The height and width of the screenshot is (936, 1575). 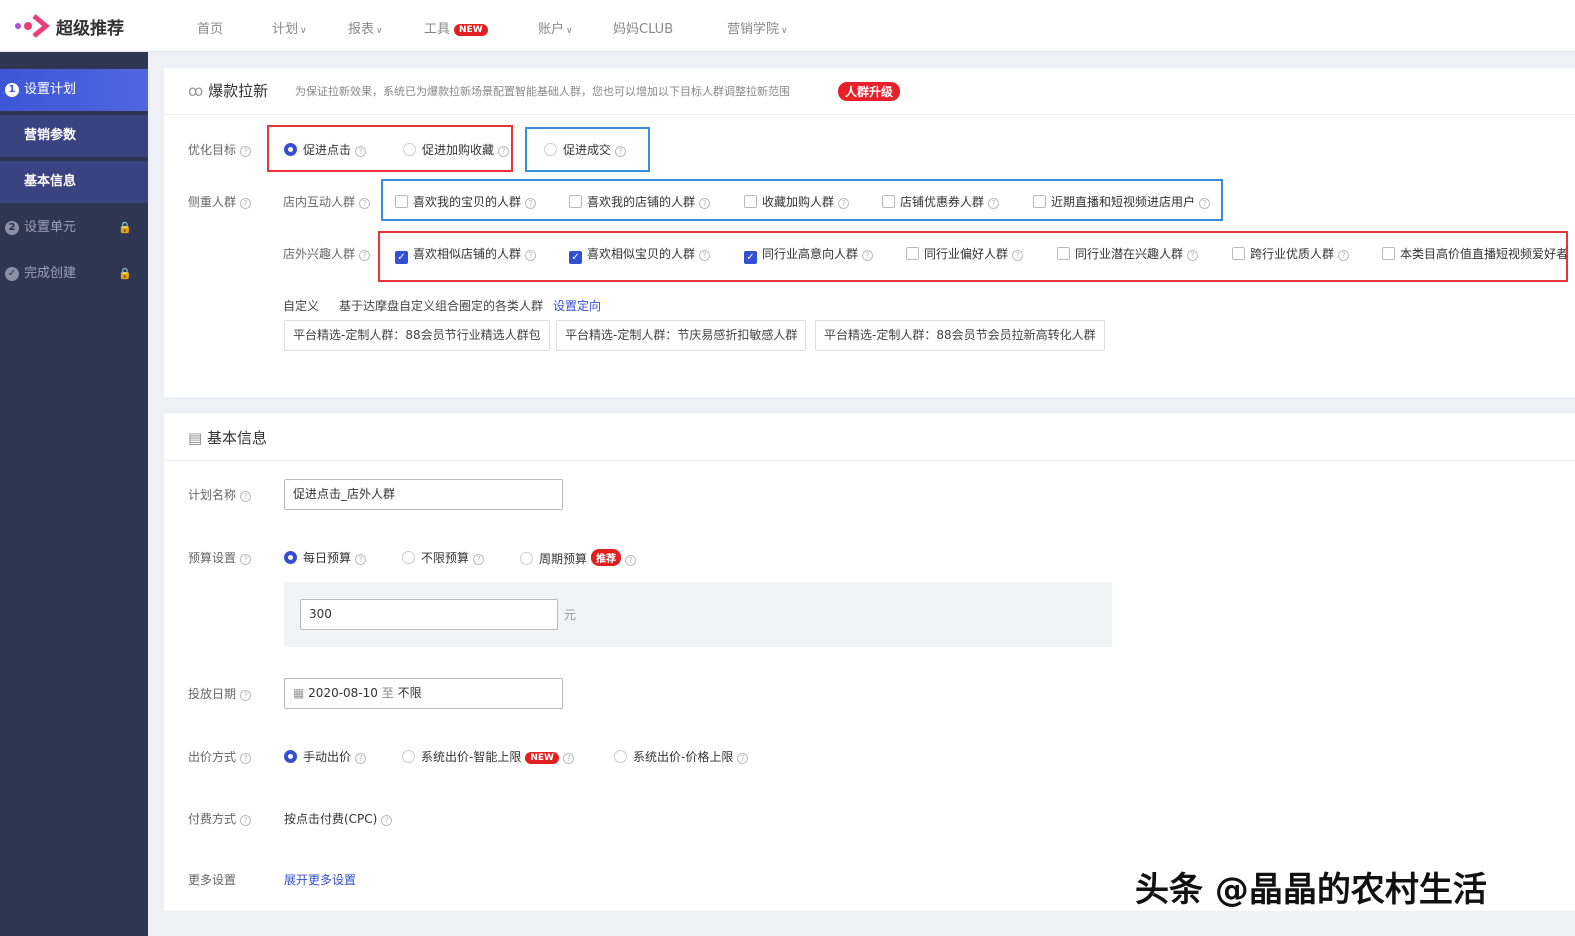 What do you see at coordinates (220, 149) in the screenshot?
I see `goal-label: 优化目标?` at bounding box center [220, 149].